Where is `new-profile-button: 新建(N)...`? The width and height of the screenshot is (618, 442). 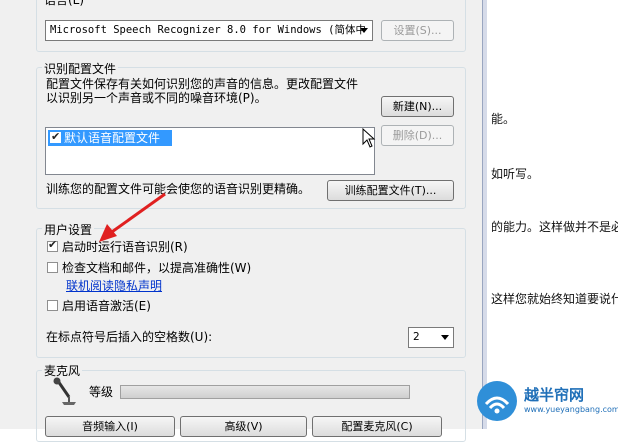 new-profile-button: 新建(N)... is located at coordinates (417, 106).